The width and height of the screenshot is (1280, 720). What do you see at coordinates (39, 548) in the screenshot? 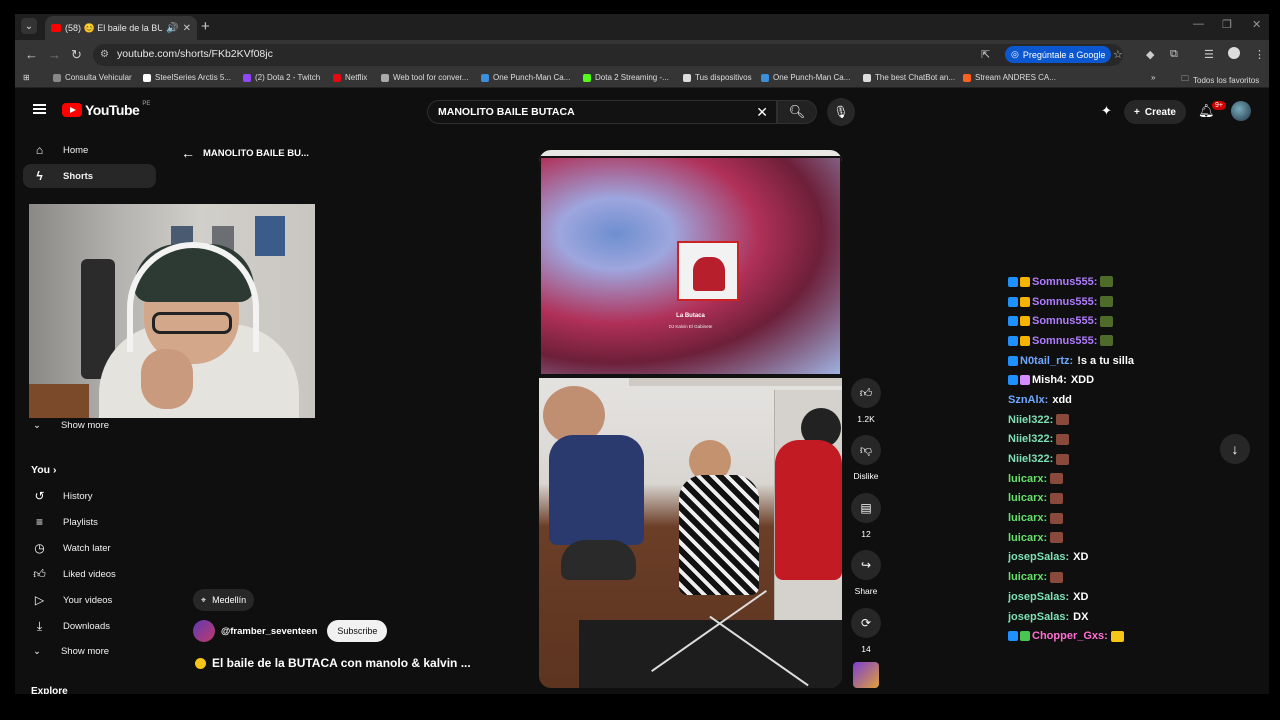
I see `clock-icon: ◷` at bounding box center [39, 548].